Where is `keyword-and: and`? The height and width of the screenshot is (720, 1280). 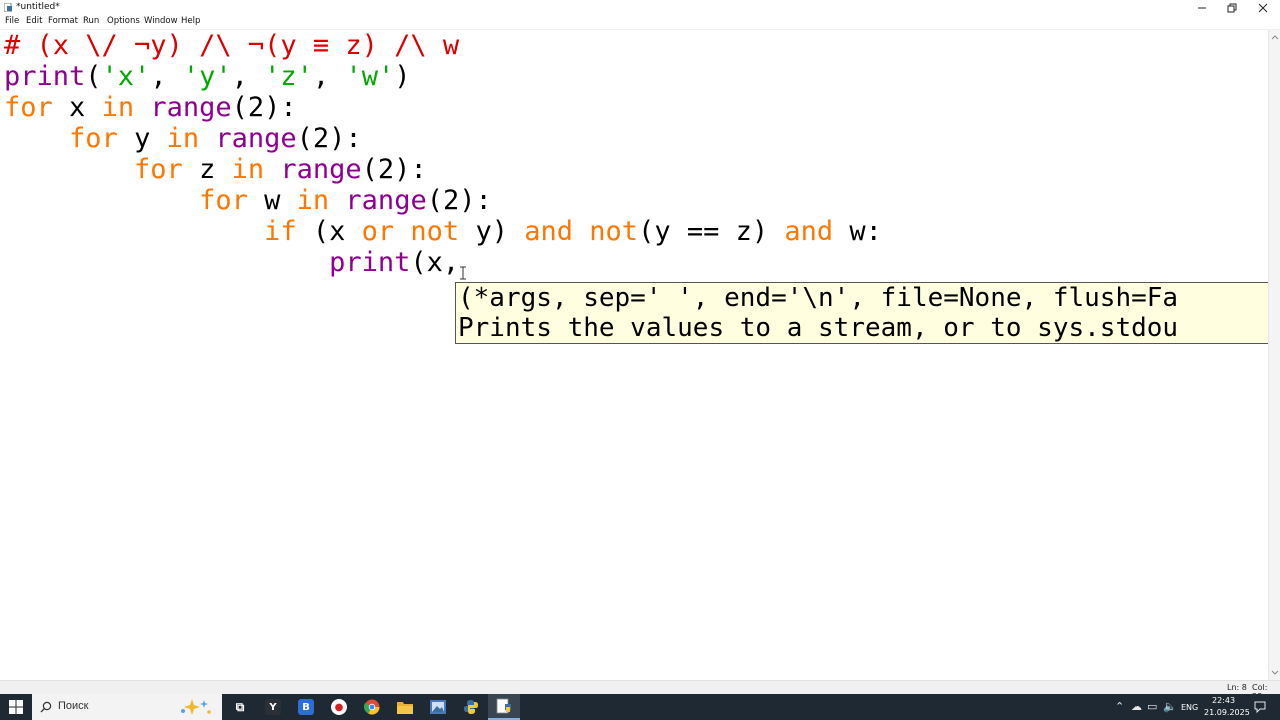 keyword-and: and is located at coordinates (809, 231).